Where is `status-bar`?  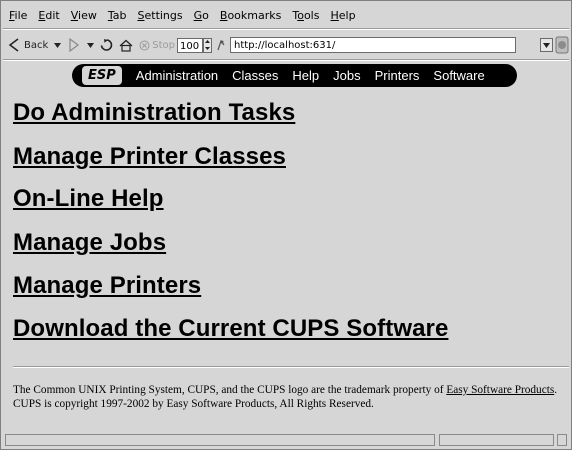 status-bar is located at coordinates (287, 440).